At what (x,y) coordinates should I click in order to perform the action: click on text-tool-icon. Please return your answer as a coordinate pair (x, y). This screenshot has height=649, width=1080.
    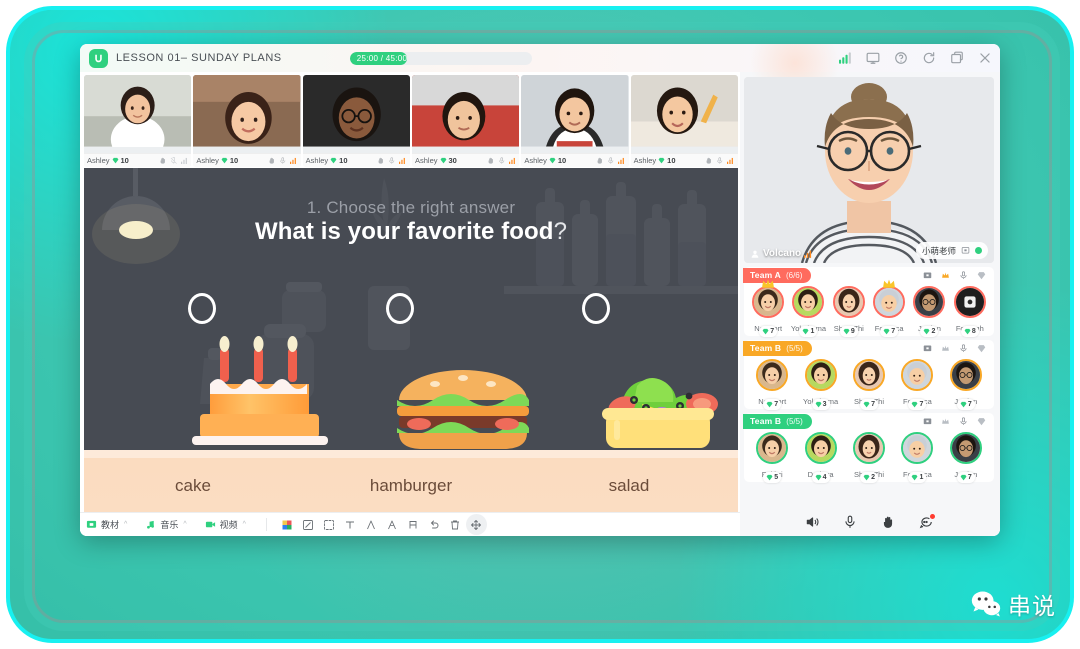
    Looking at the image, I should click on (350, 524).